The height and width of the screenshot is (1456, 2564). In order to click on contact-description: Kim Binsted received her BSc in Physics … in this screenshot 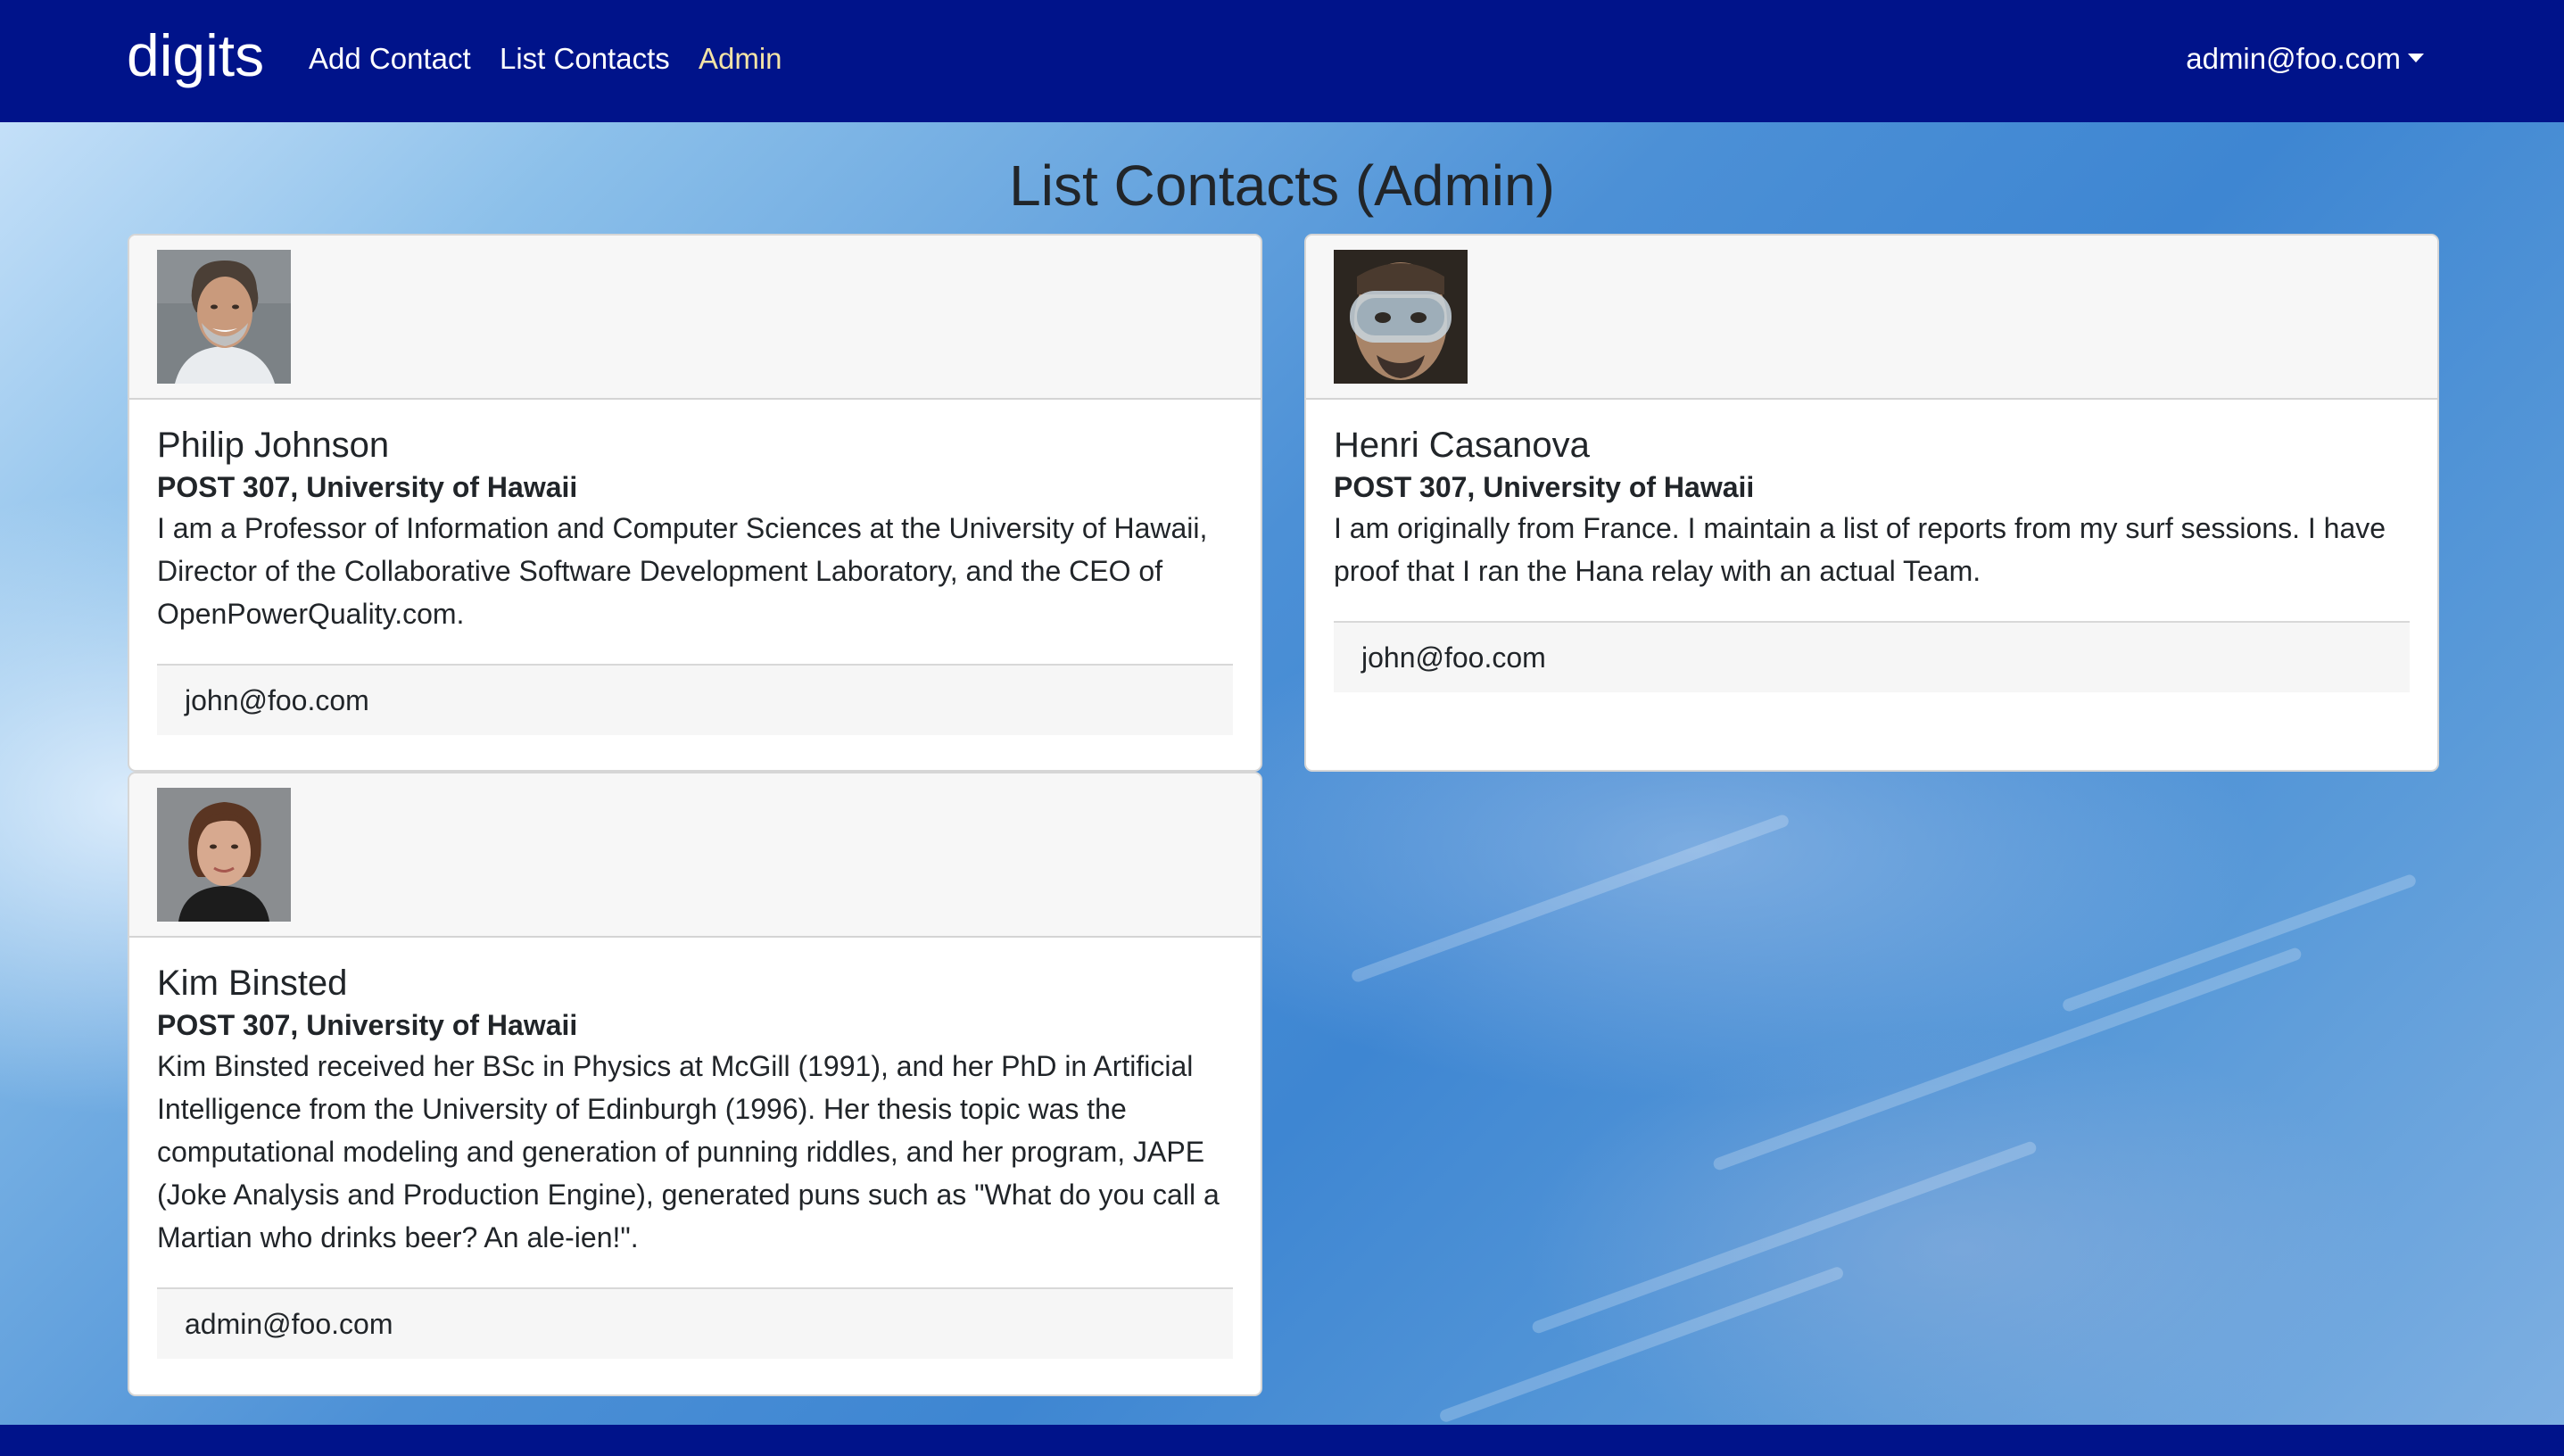, I will do `click(688, 1151)`.